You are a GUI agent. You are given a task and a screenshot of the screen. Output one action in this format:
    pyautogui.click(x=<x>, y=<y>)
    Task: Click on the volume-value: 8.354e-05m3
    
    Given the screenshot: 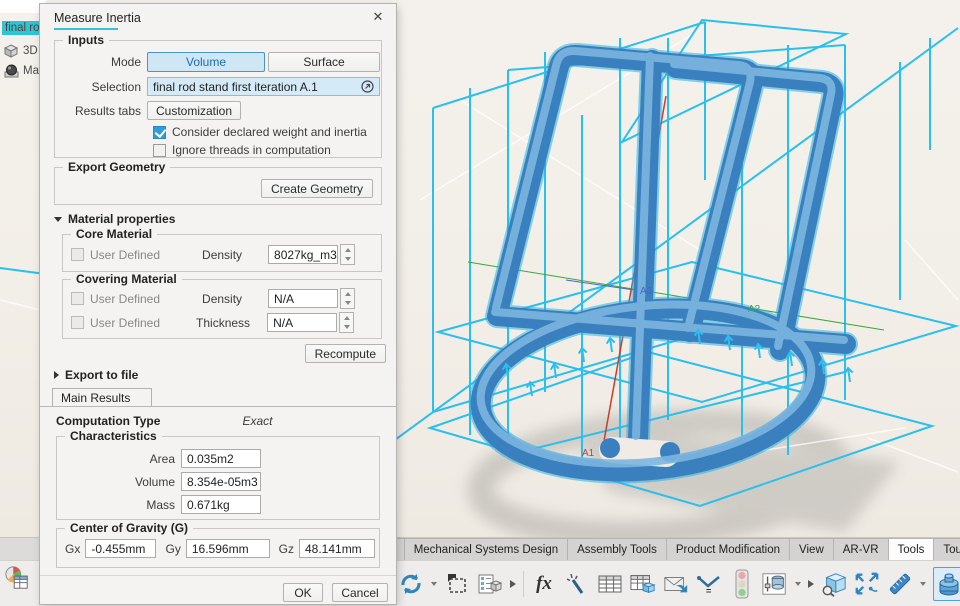 What is the action you would take?
    pyautogui.click(x=221, y=481)
    